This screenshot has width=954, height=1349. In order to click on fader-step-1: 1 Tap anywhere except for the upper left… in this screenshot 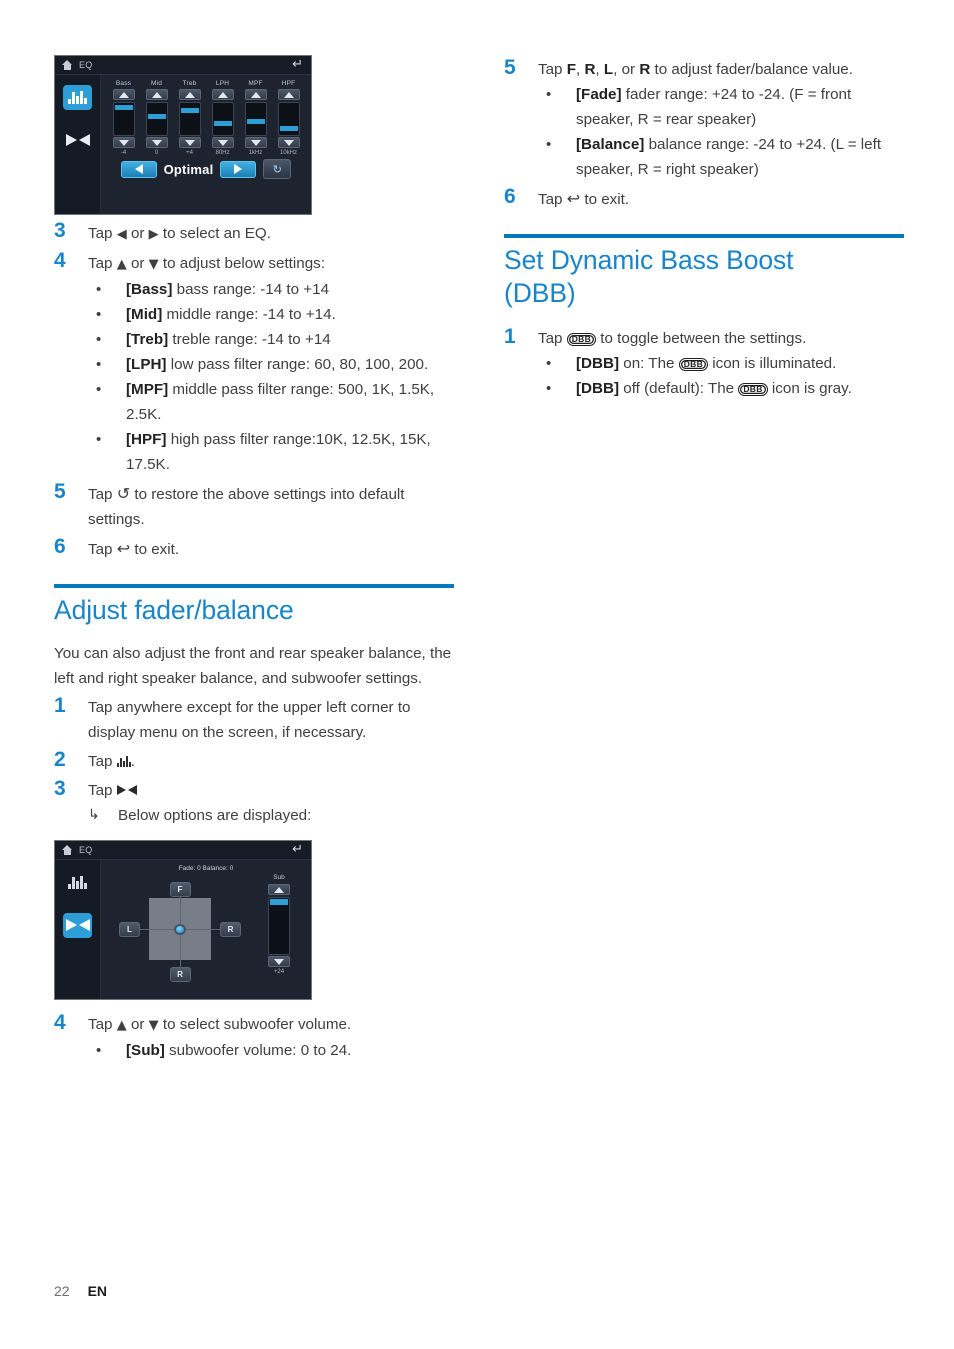, I will do `click(254, 719)`.